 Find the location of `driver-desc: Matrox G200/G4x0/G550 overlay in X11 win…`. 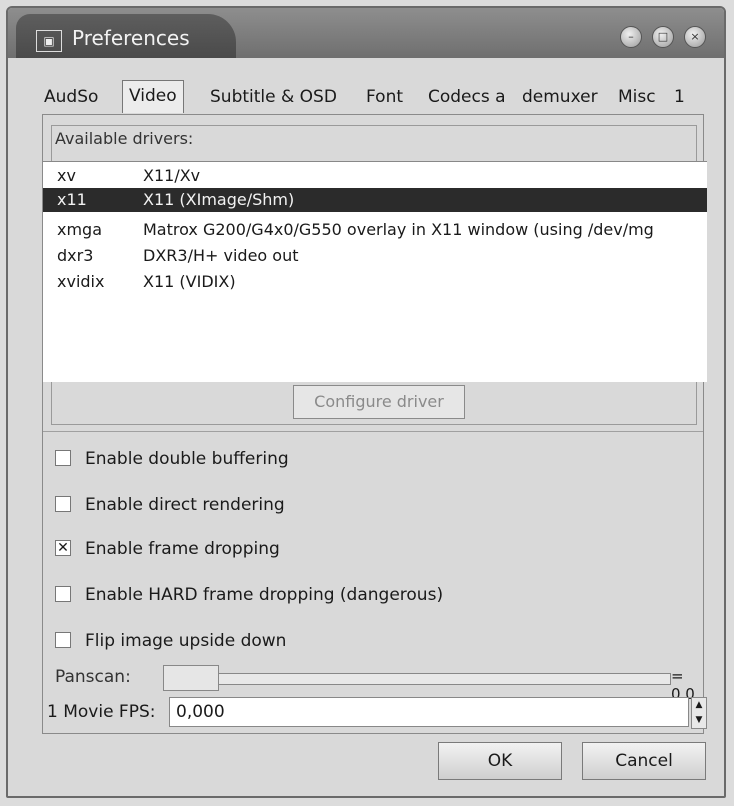

driver-desc: Matrox G200/G4x0/G550 overlay in X11 win… is located at coordinates (398, 229).